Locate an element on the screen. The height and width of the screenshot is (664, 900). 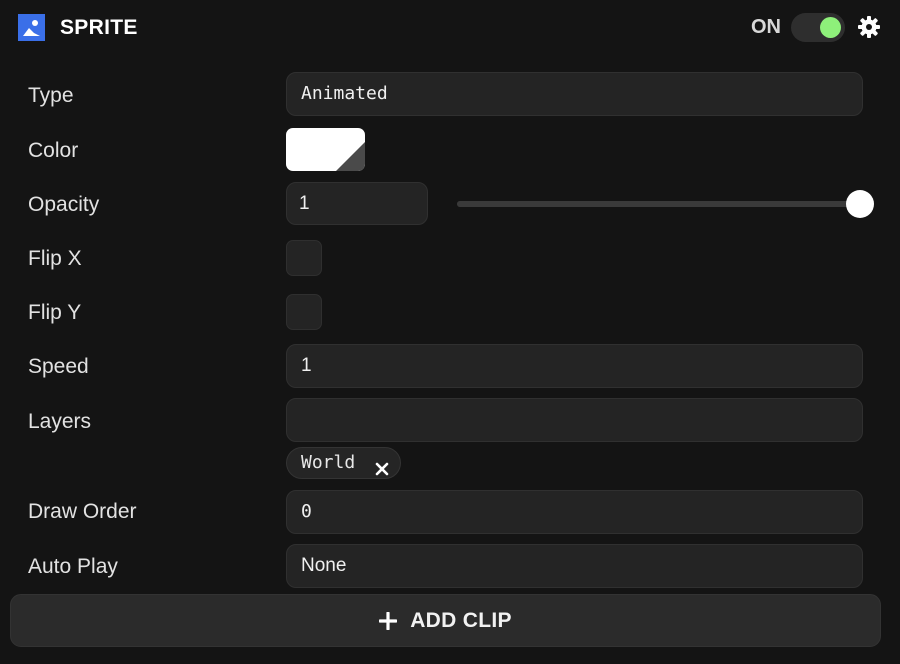
auto-play-select: None is located at coordinates (574, 566).